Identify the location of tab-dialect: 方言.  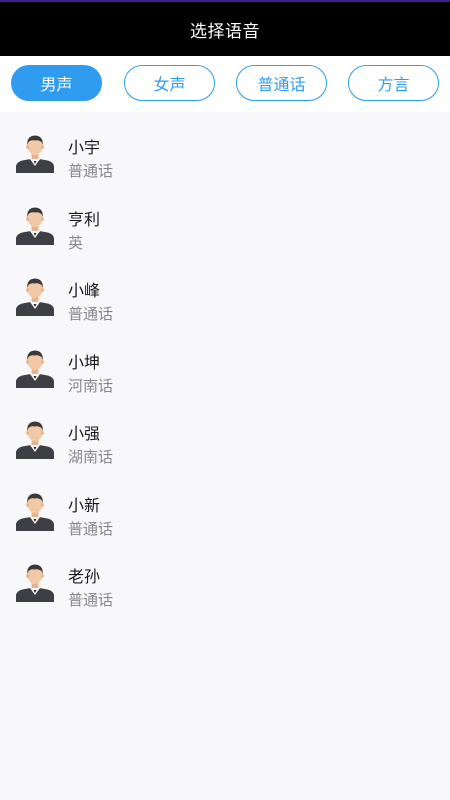
(393, 83).